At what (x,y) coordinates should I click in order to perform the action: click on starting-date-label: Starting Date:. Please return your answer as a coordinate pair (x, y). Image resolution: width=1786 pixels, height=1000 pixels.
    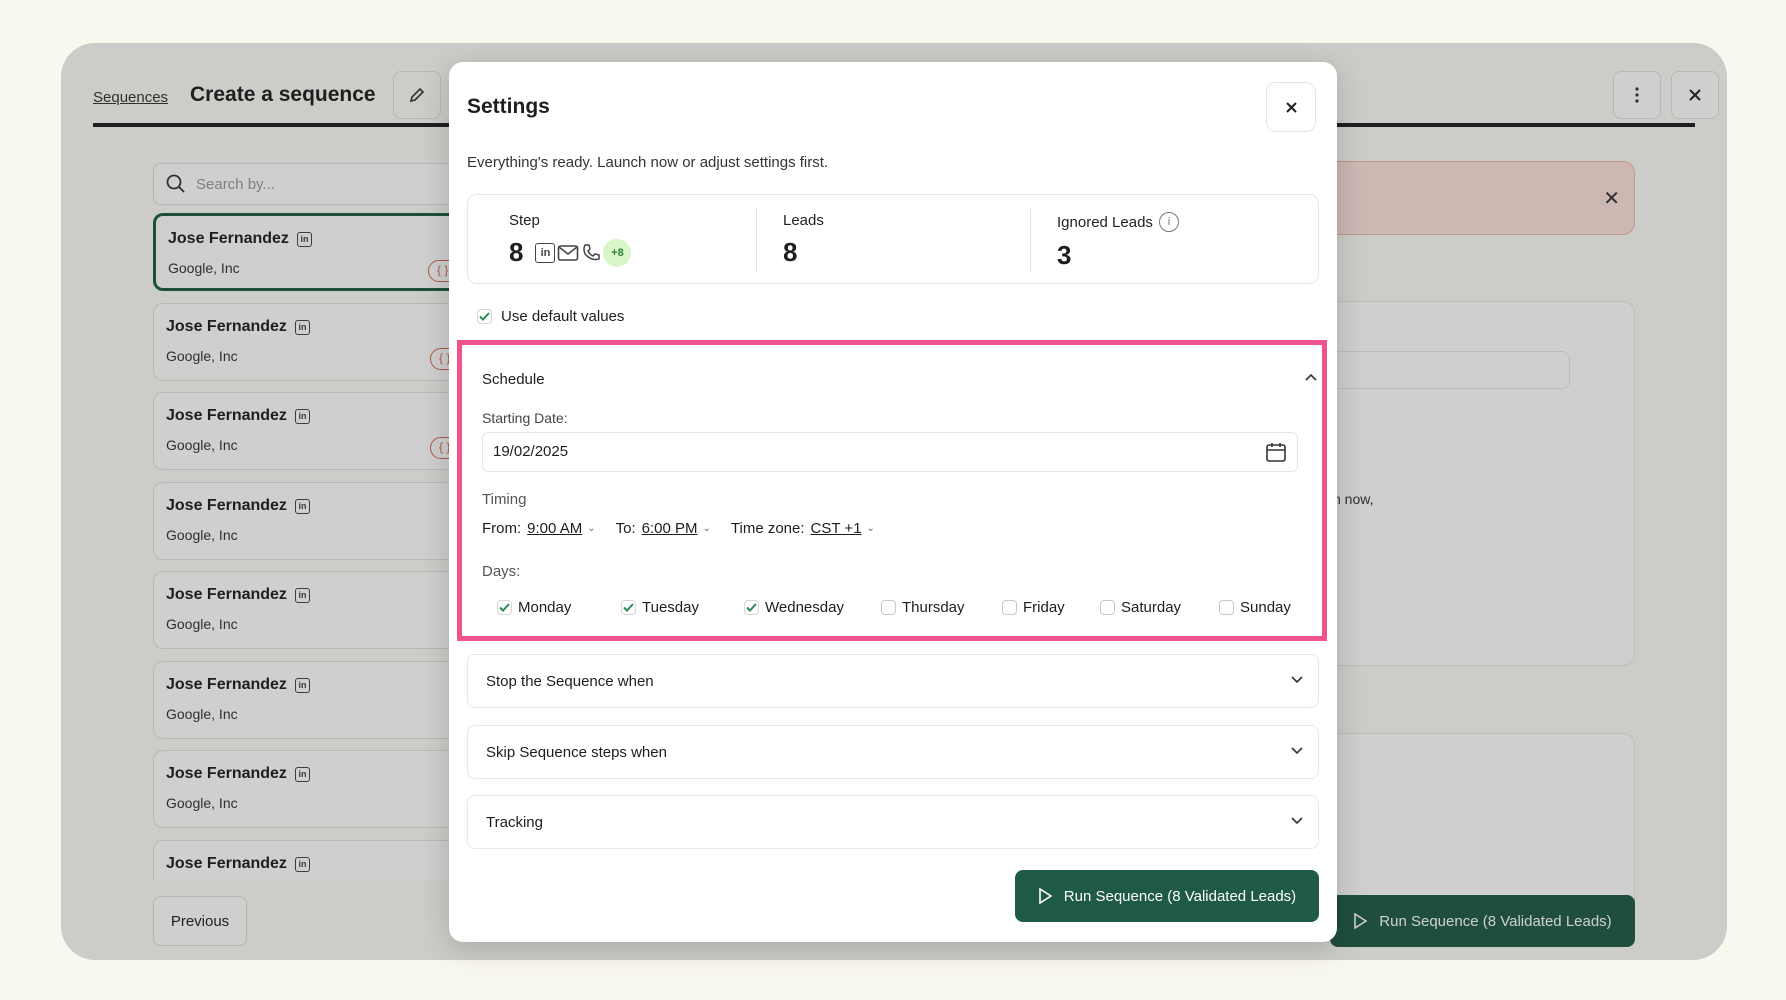
    Looking at the image, I should click on (525, 418).